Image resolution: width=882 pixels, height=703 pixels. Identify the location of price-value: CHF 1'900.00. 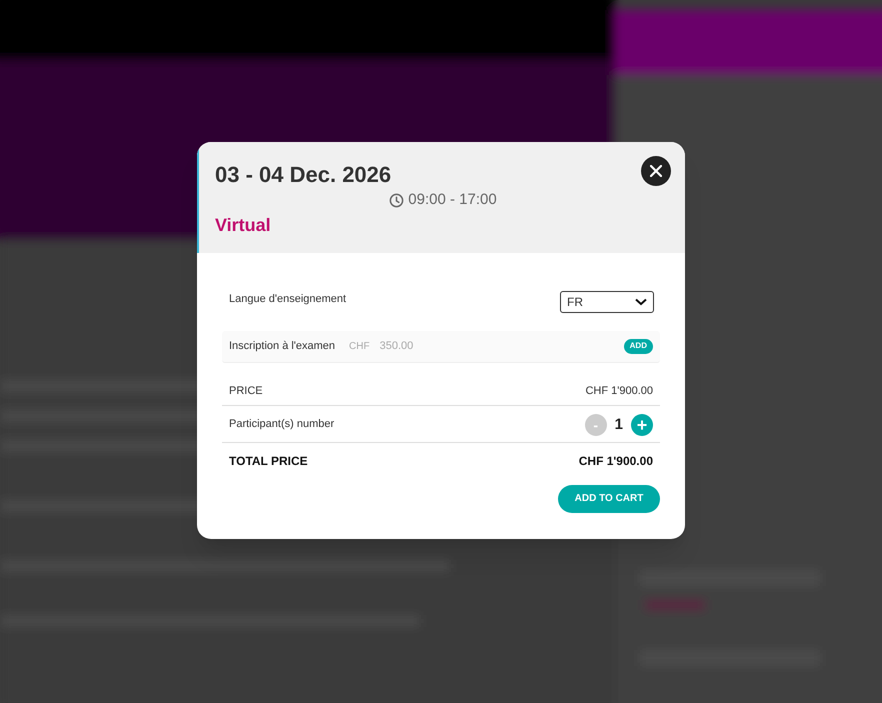
(619, 391).